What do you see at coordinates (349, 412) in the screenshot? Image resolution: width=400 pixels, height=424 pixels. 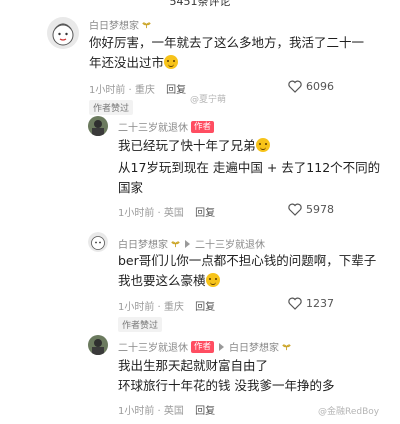 I see `watermark-bottom: @金融RedBoy` at bounding box center [349, 412].